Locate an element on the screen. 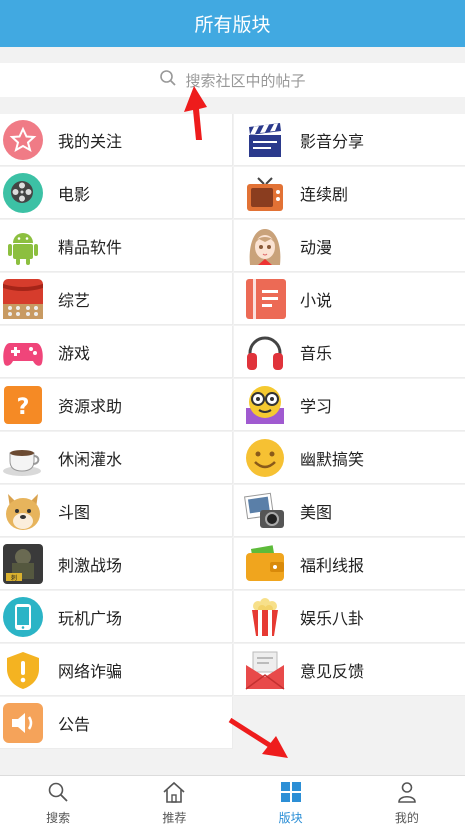 The image size is (465, 830). tab-recommend: 推荐 is located at coordinates (174, 803).